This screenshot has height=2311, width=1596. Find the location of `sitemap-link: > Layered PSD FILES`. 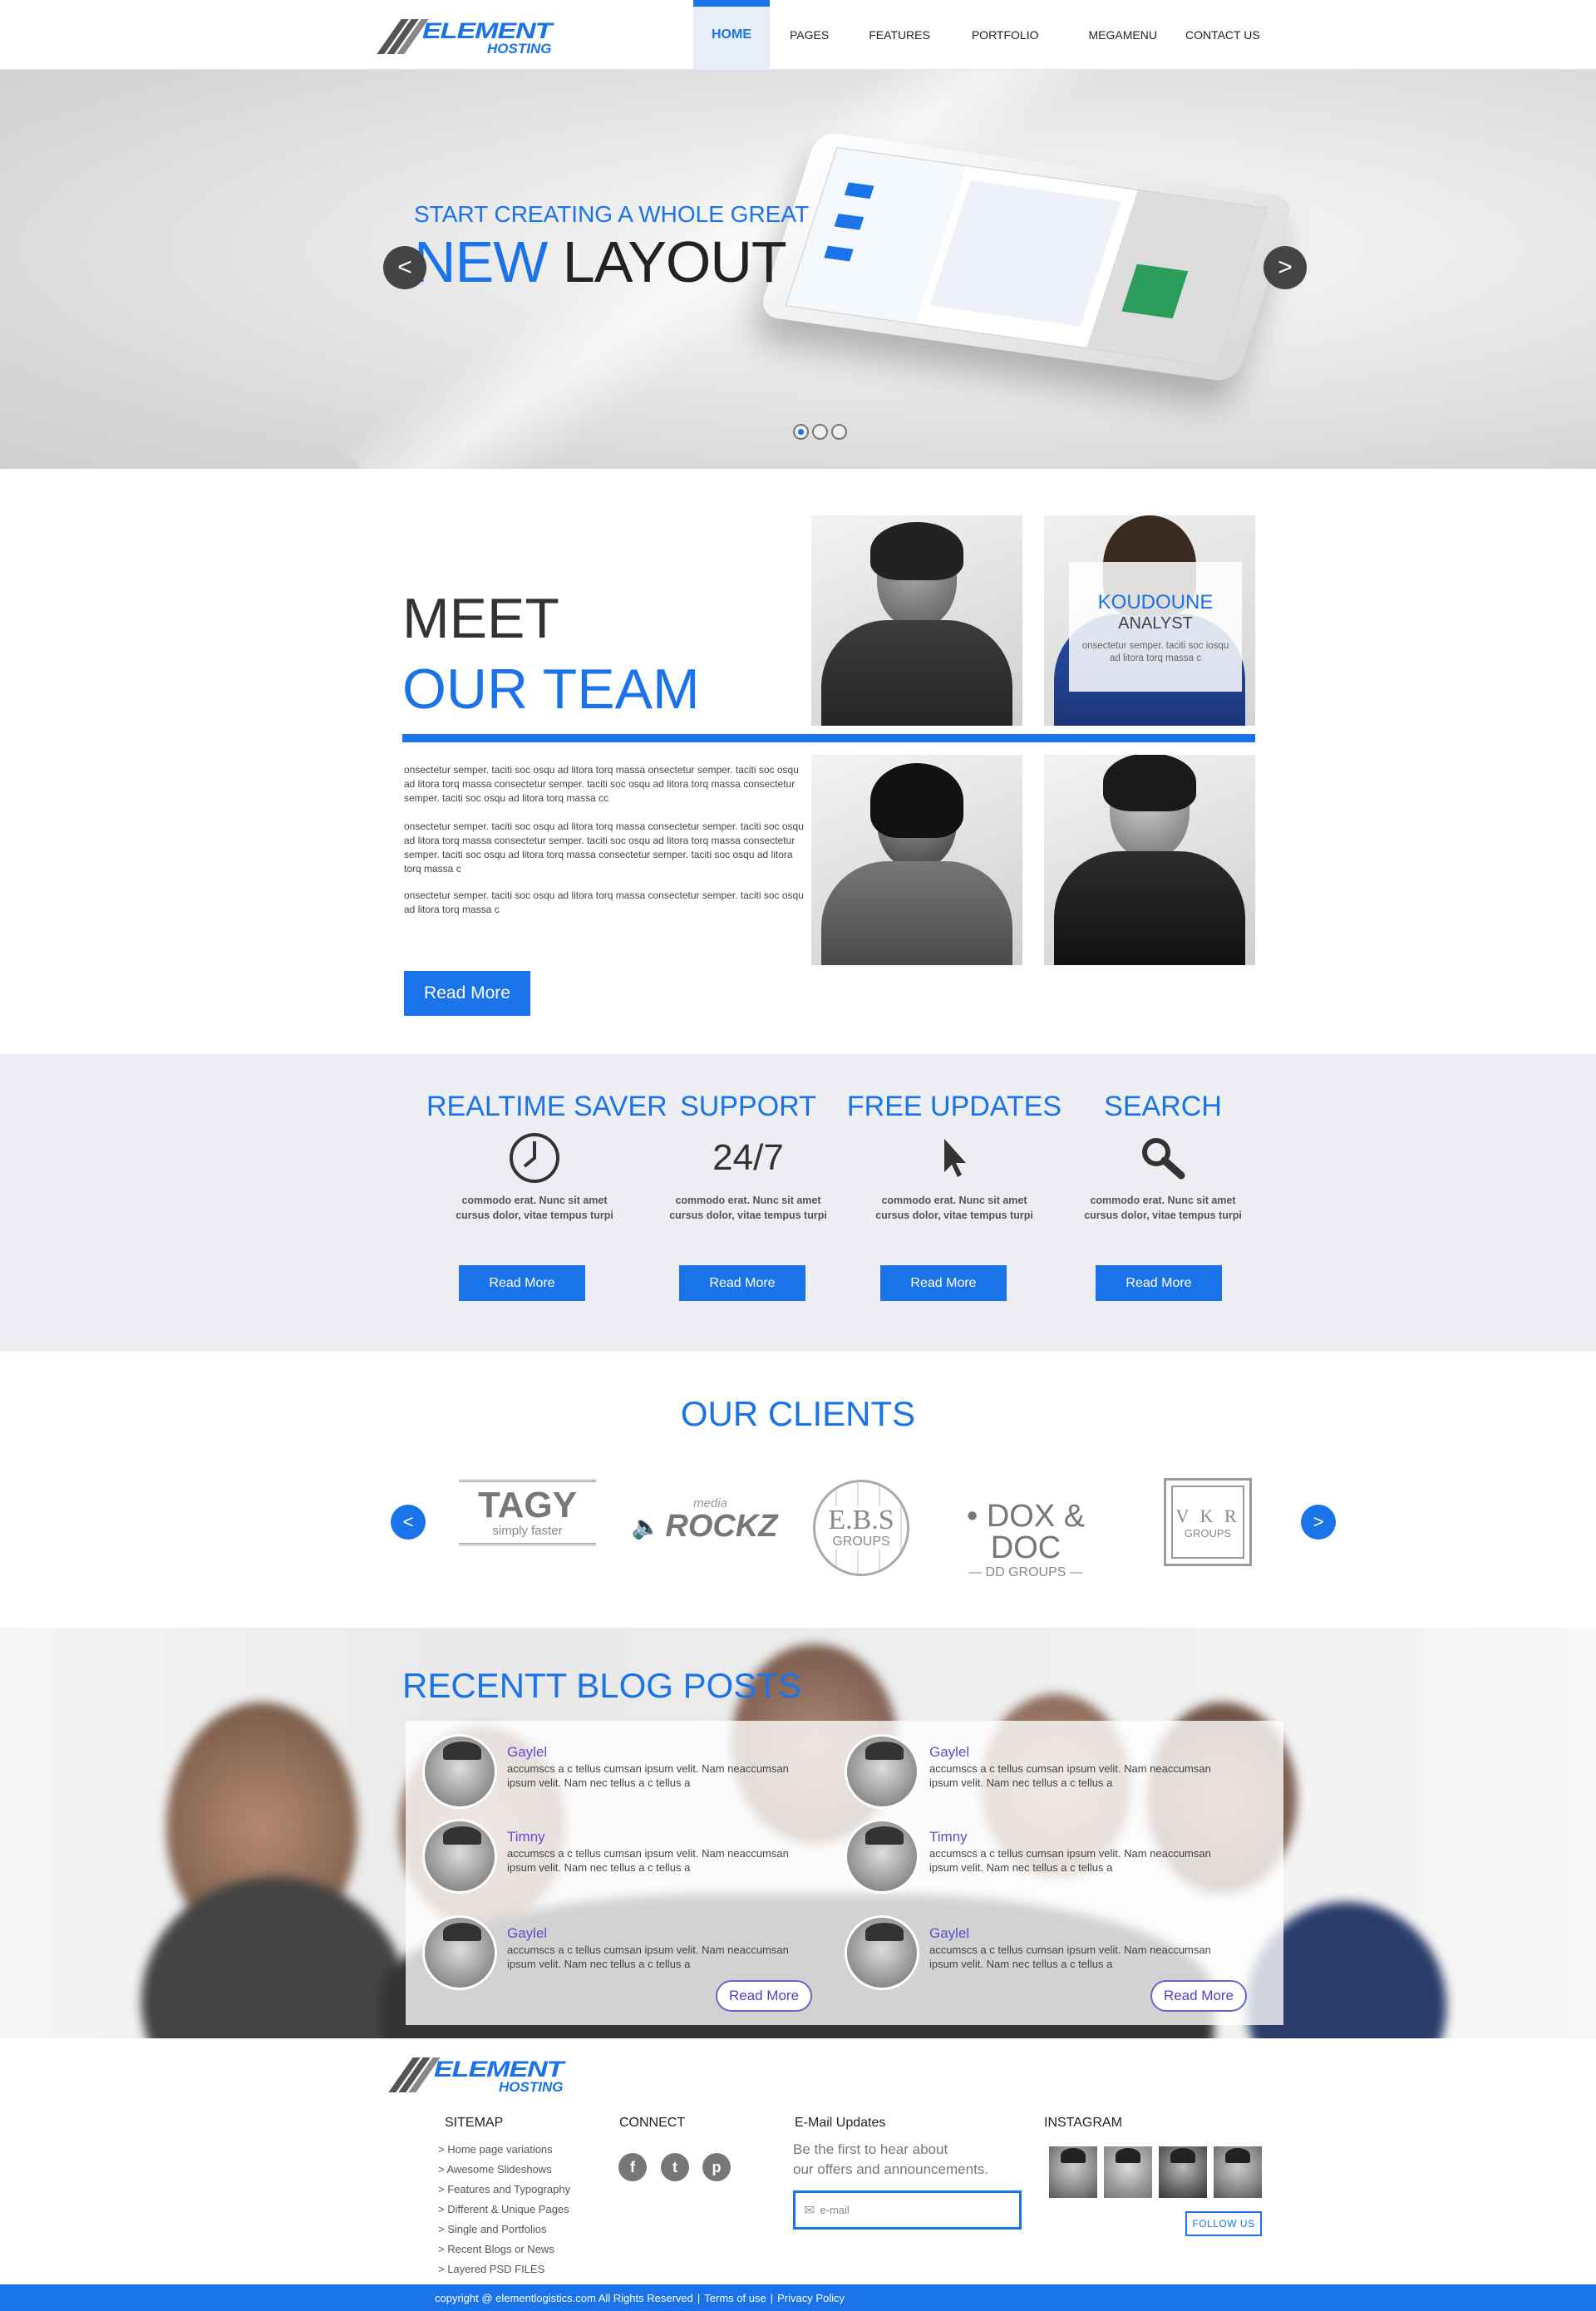

sitemap-link: > Layered PSD FILES is located at coordinates (504, 2269).